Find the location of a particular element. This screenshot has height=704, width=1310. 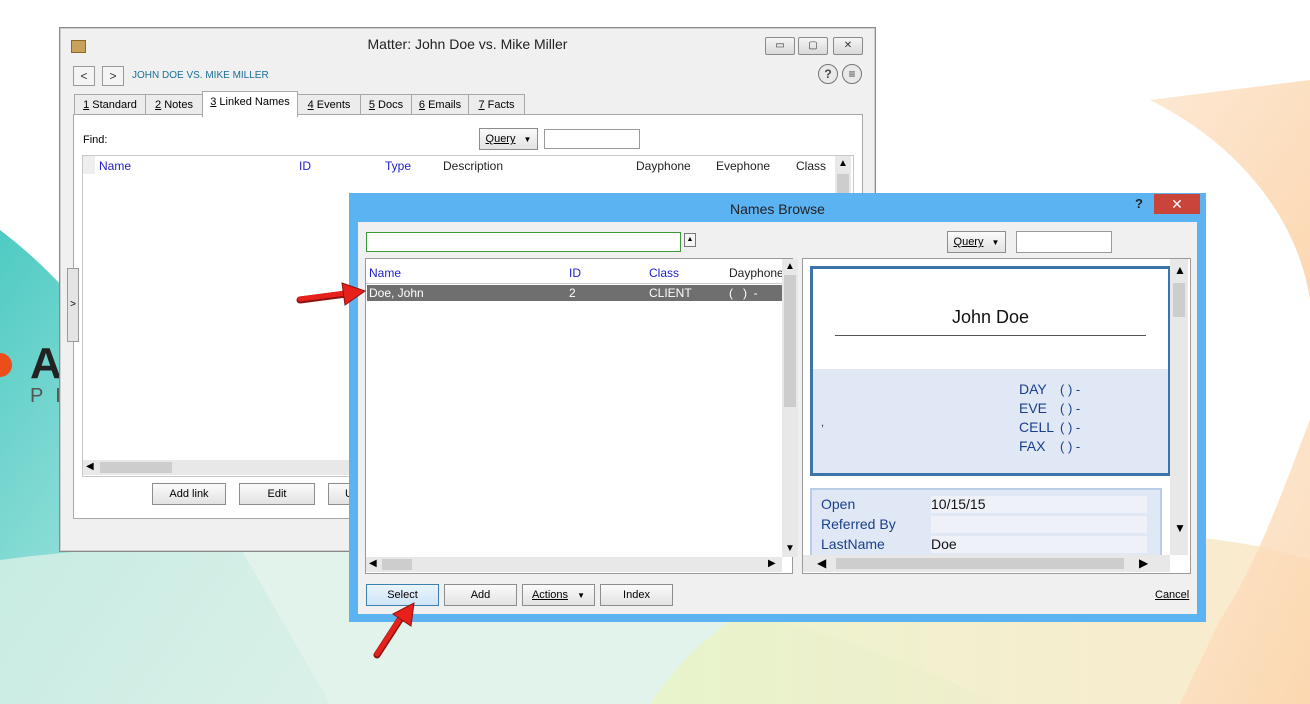

chevron-right-icon: > is located at coordinates (73, 304).